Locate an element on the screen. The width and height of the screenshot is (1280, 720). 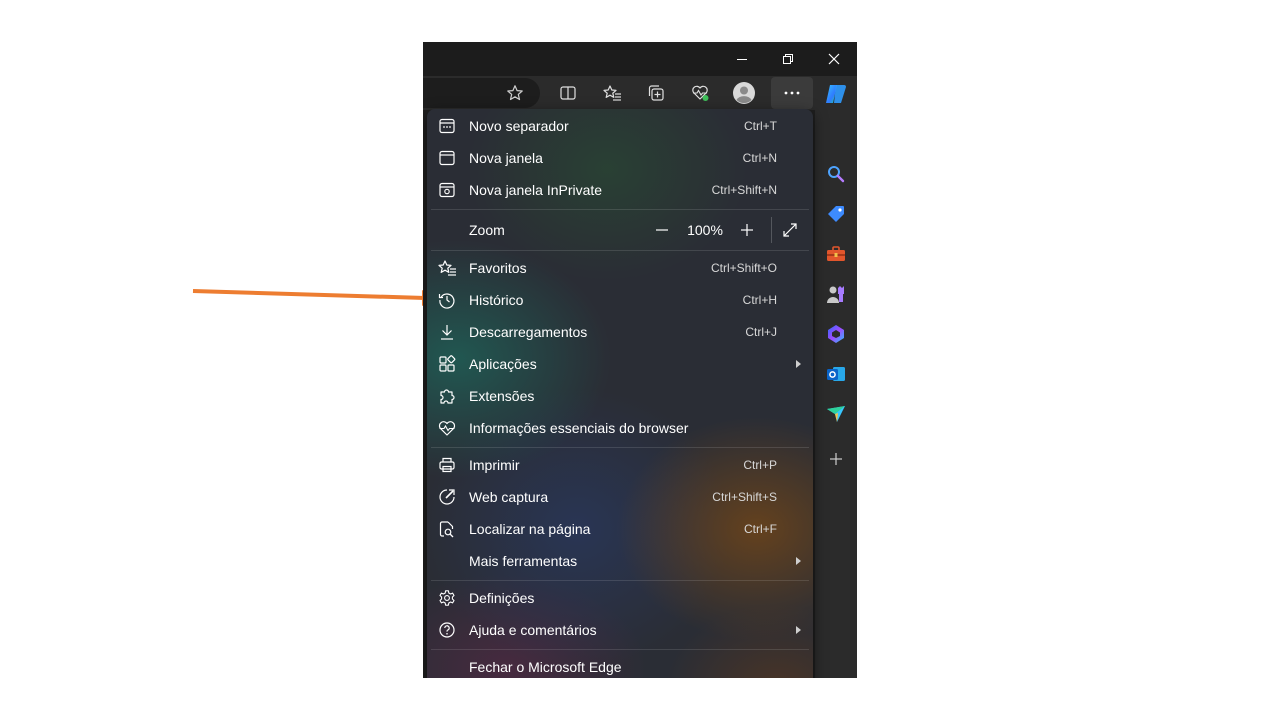
restore-icon is located at coordinates (788, 59).